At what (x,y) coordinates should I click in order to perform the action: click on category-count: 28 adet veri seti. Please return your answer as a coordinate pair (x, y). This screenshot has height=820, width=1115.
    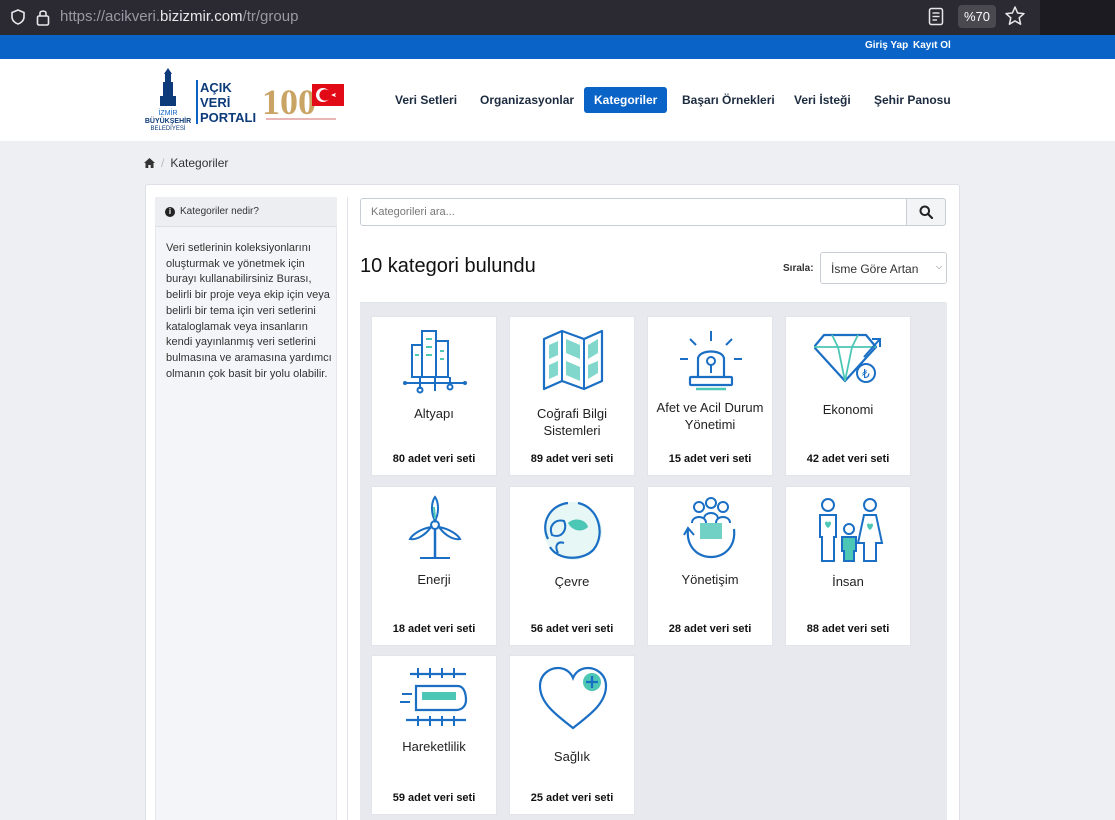
    Looking at the image, I should click on (710, 629).